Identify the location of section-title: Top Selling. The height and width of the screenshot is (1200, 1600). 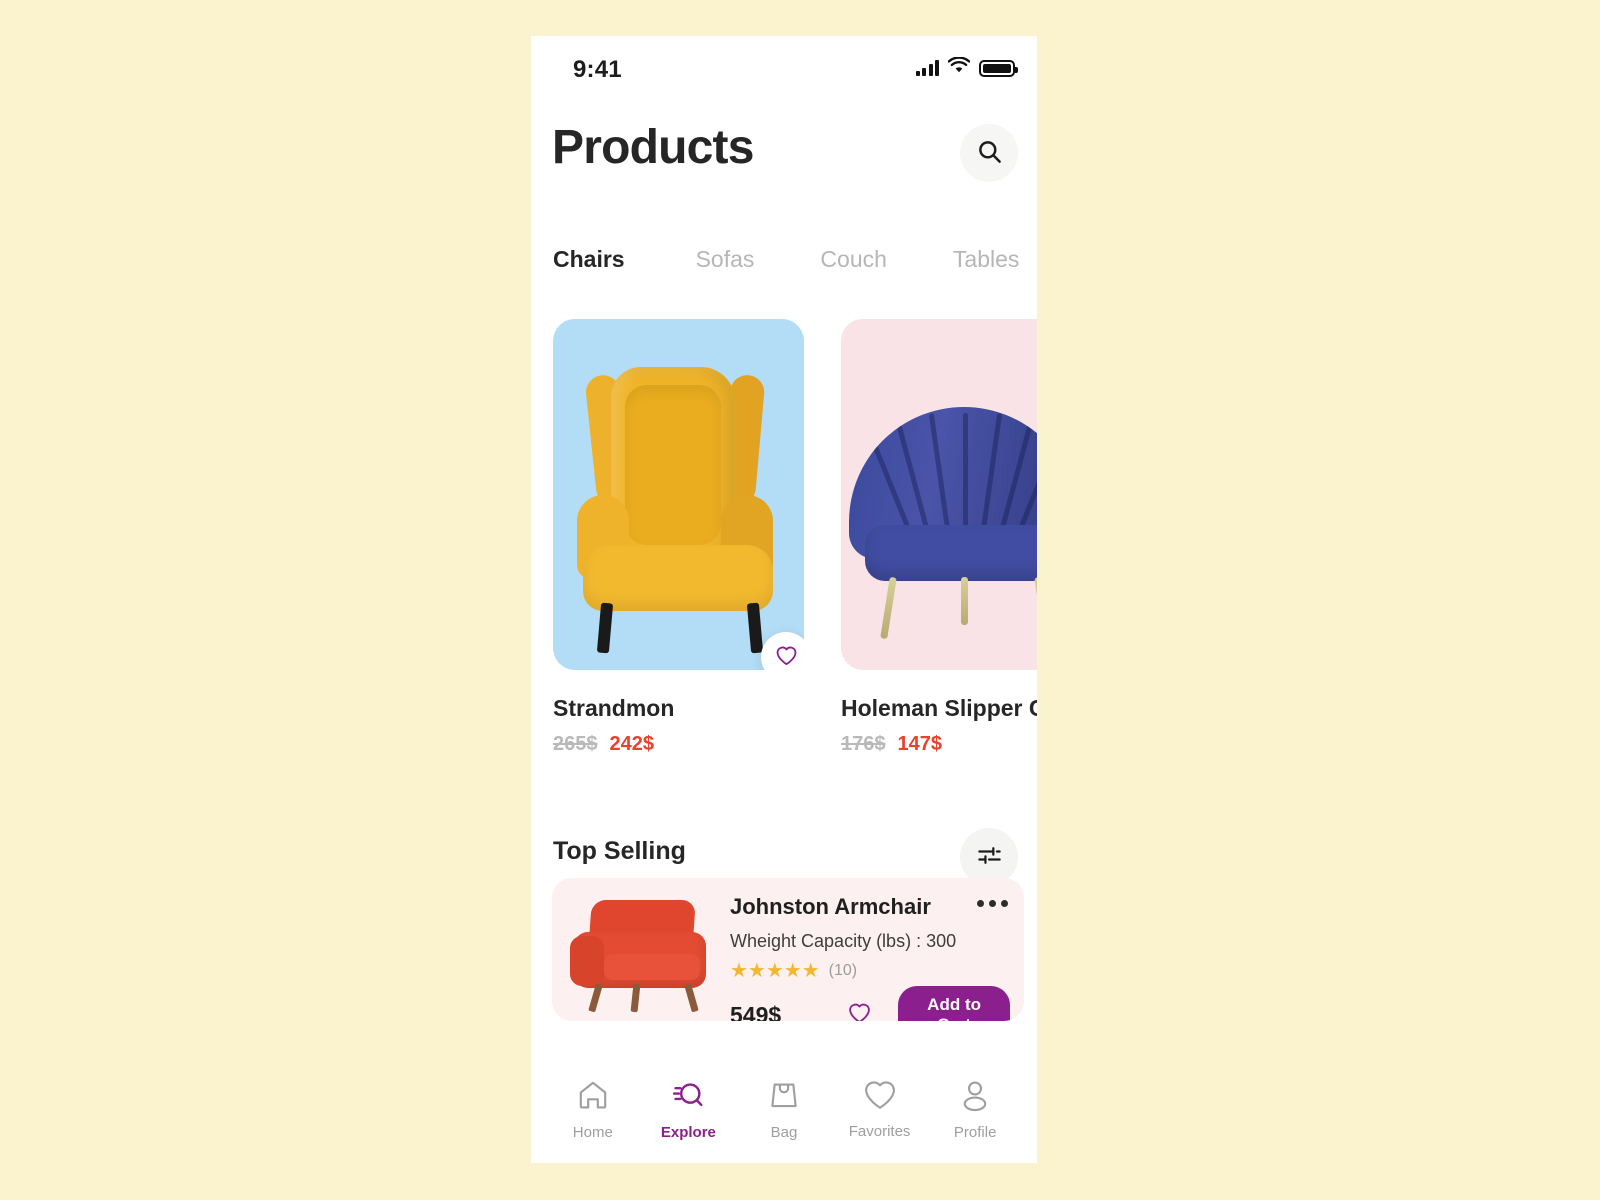
(619, 851).